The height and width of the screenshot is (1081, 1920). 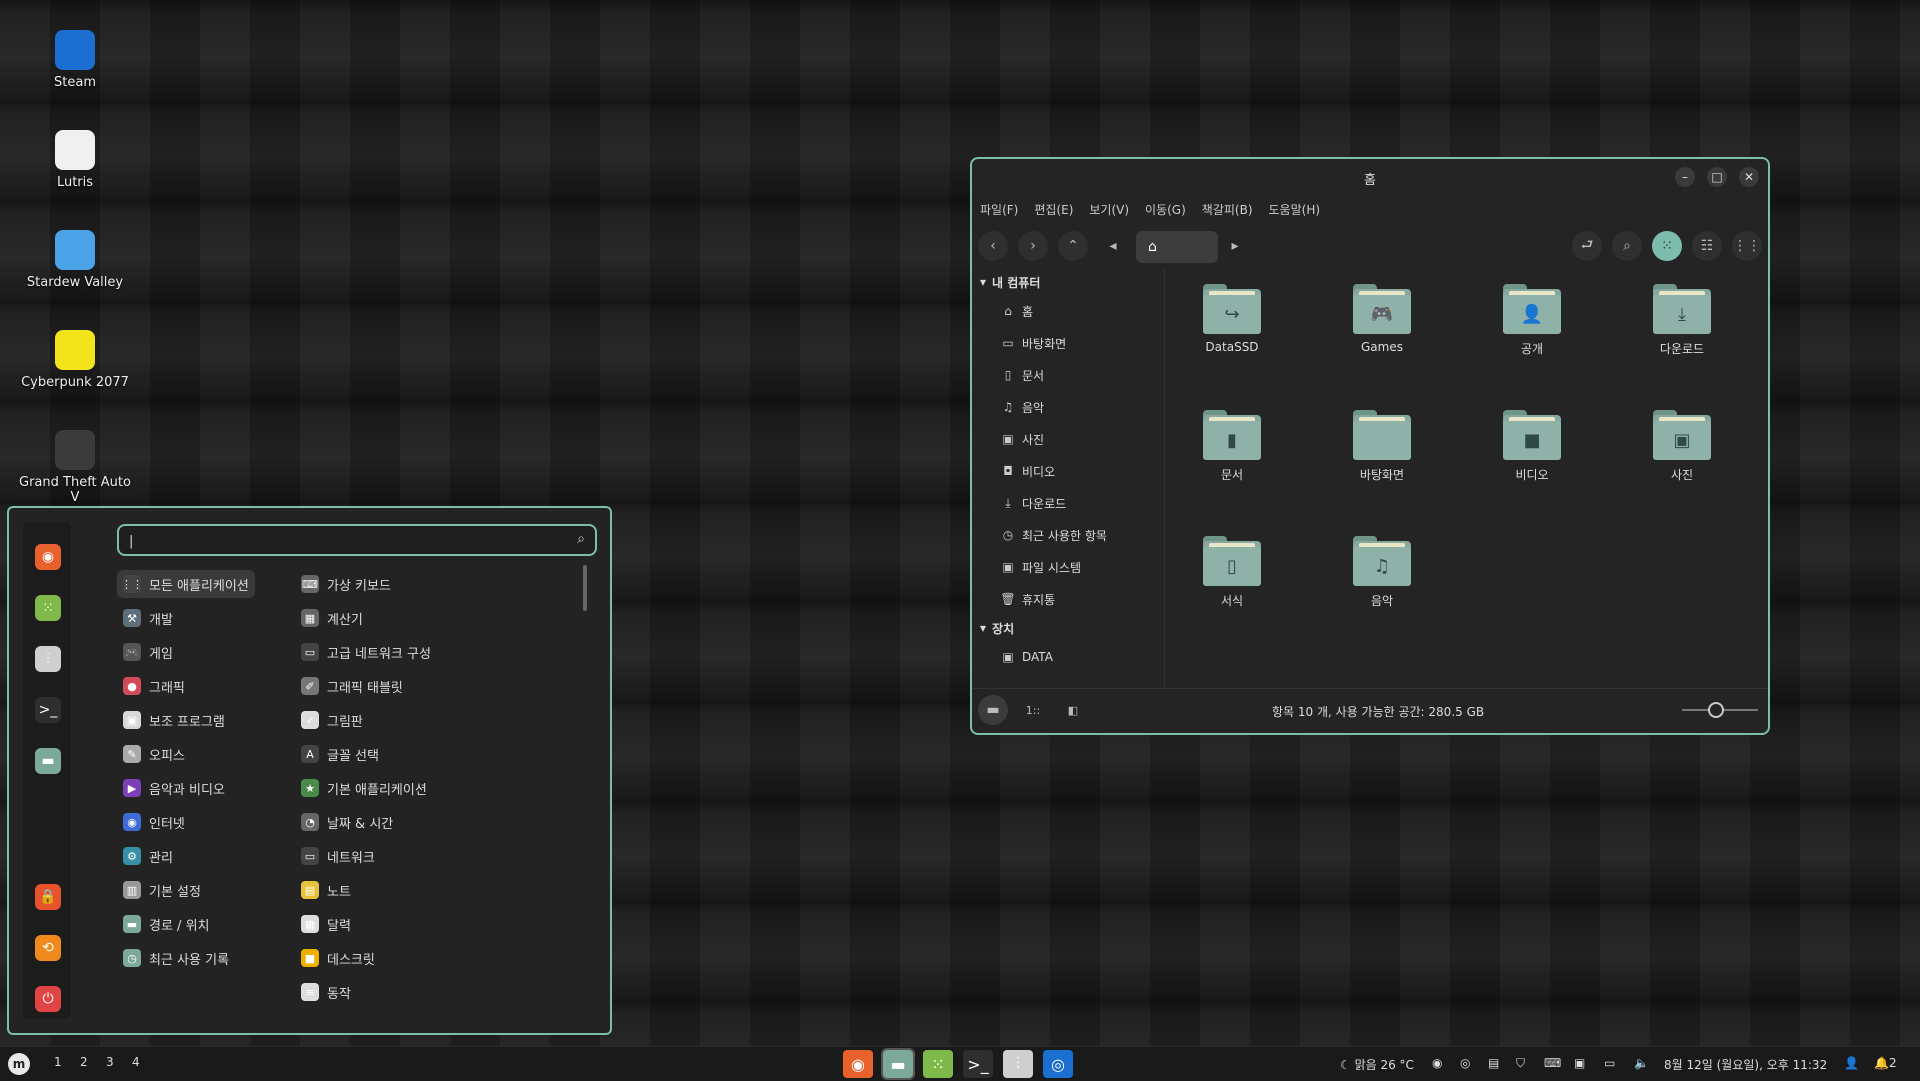 What do you see at coordinates (1717, 177) in the screenshot?
I see `maximize-button: □` at bounding box center [1717, 177].